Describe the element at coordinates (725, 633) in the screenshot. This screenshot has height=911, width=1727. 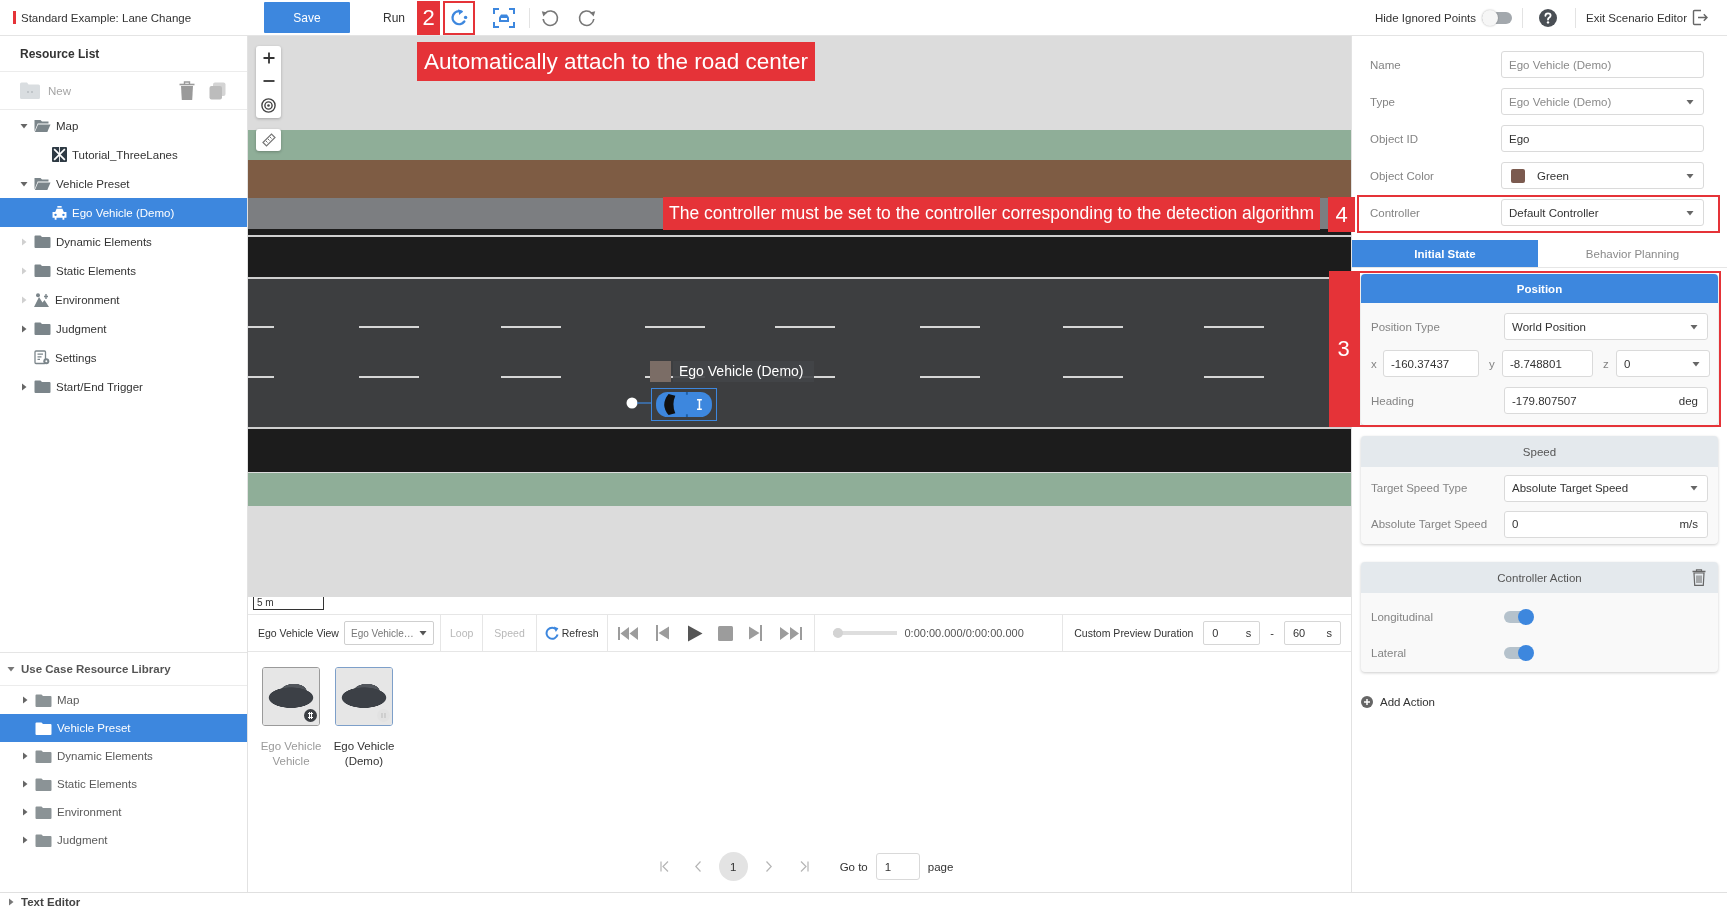
I see `stop-icon` at that location.